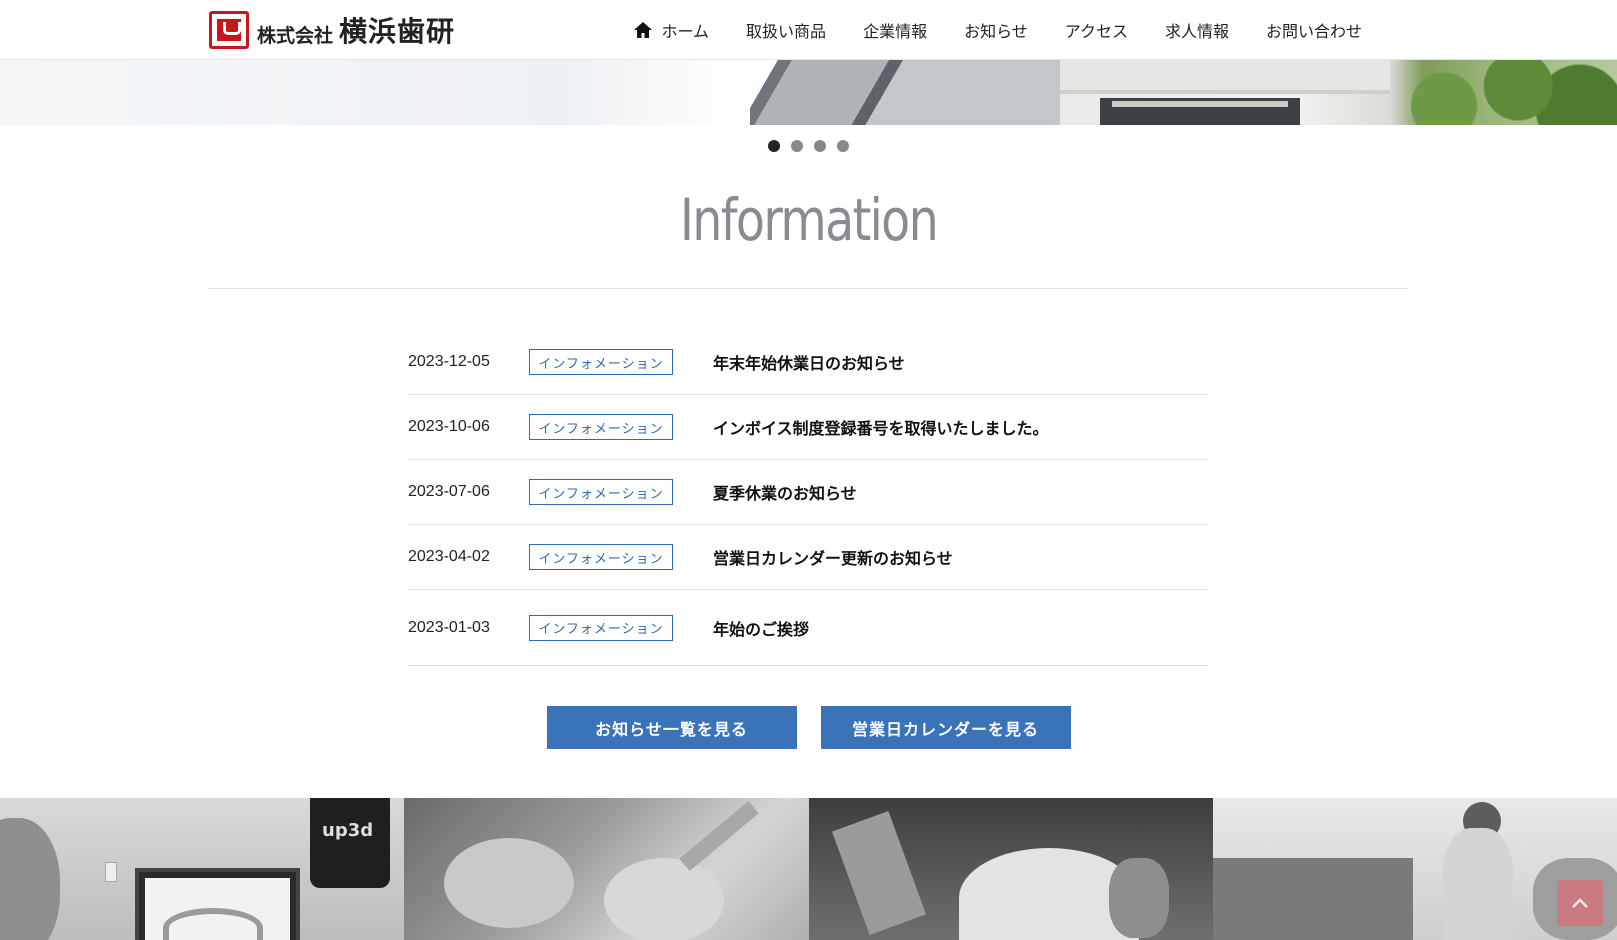 This screenshot has height=940, width=1617. I want to click on nav-item-label: 企業情報, so click(895, 31).